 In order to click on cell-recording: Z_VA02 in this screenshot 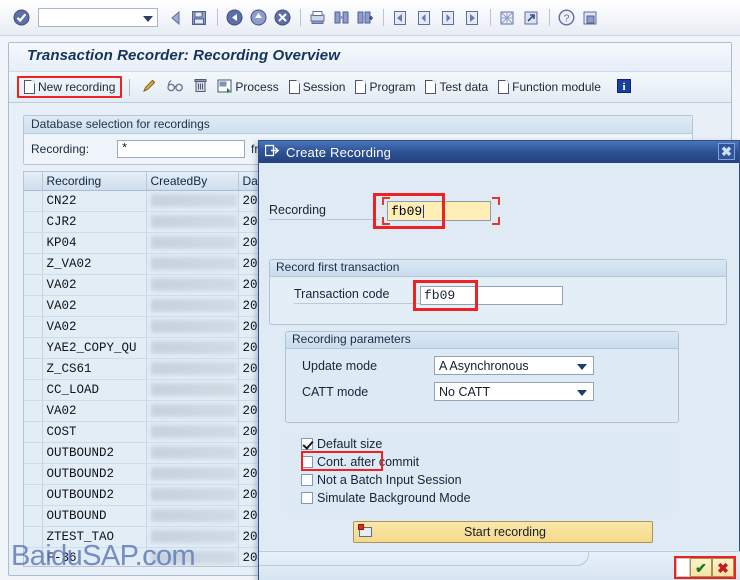, I will do `click(94, 264)`.